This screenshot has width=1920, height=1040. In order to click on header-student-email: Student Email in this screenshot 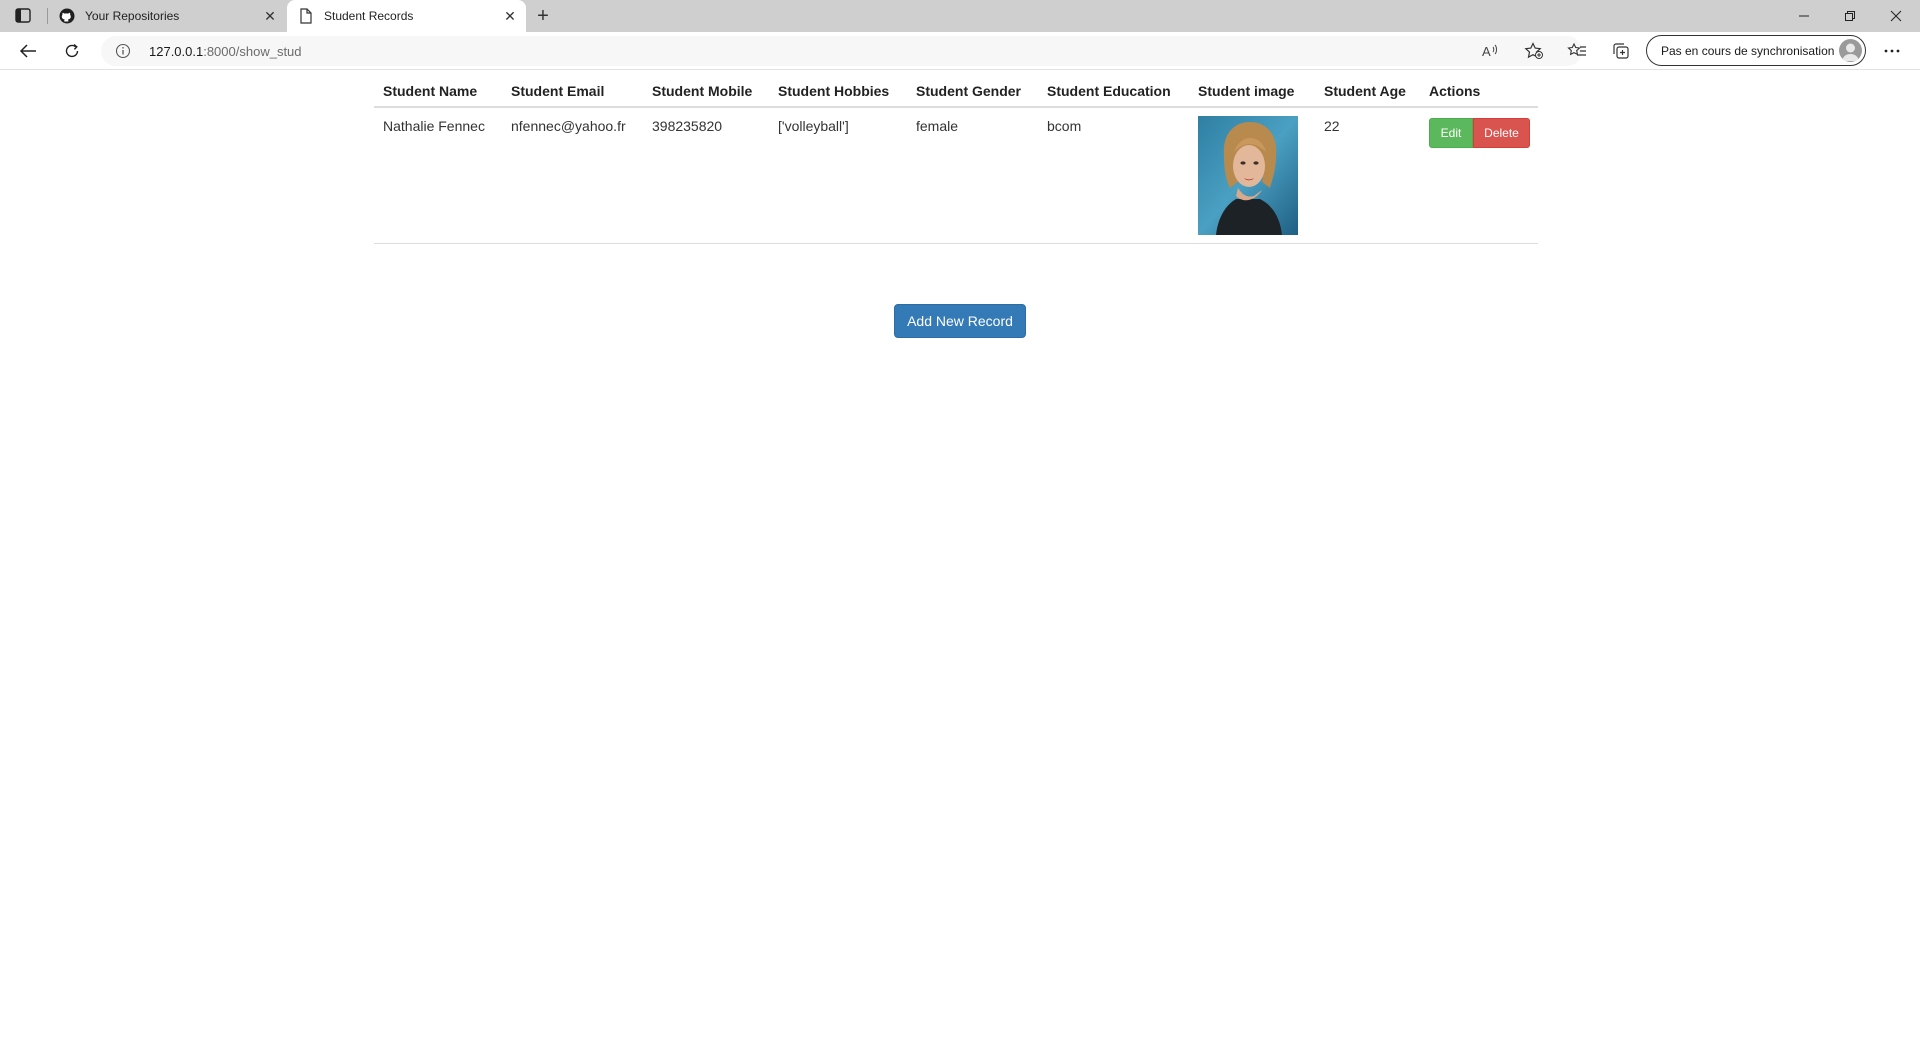, I will do `click(572, 92)`.